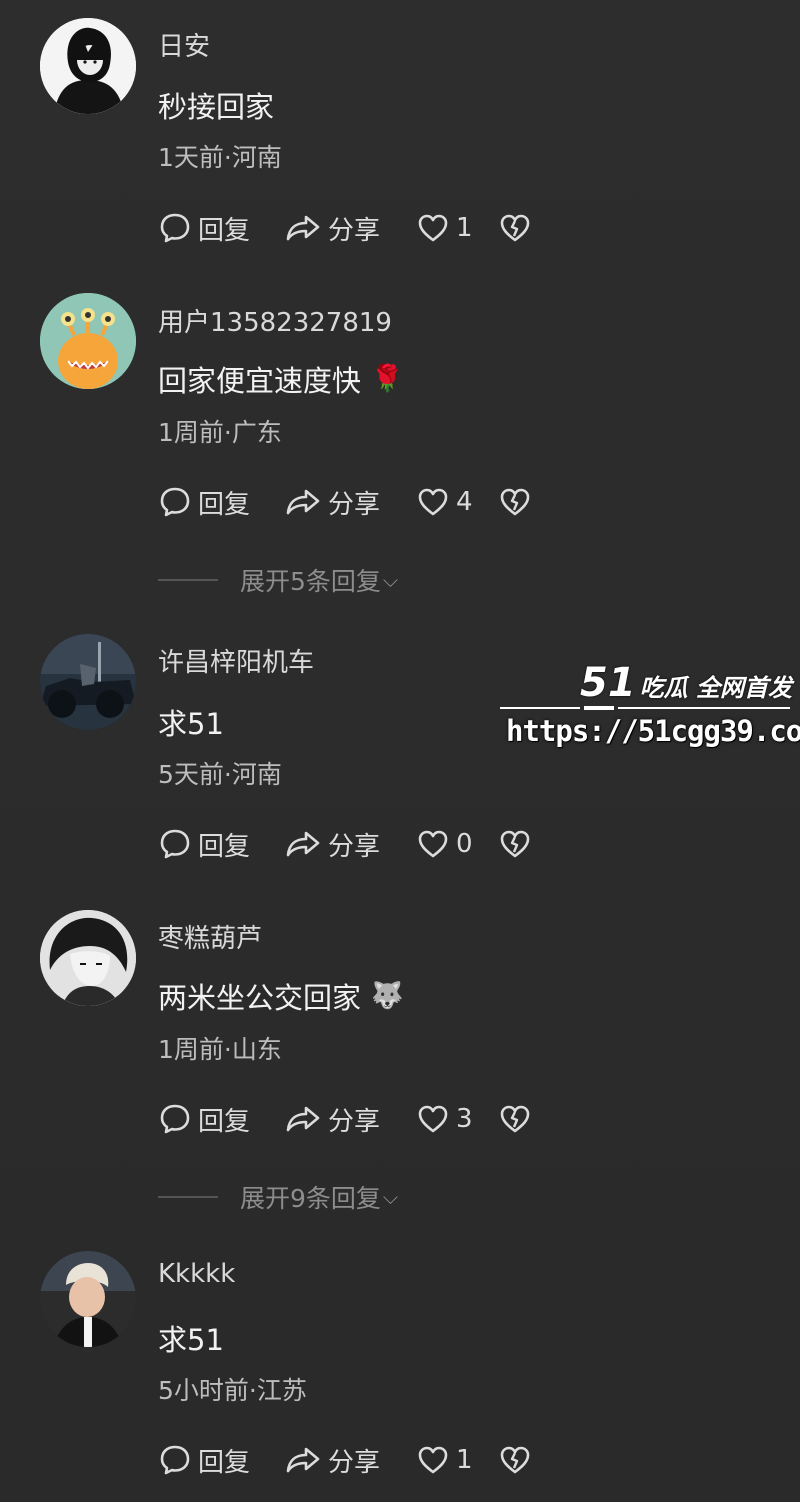 This screenshot has width=800, height=1502. I want to click on expand-replies-button: 展开9条回复 ⌵, so click(278, 1197).